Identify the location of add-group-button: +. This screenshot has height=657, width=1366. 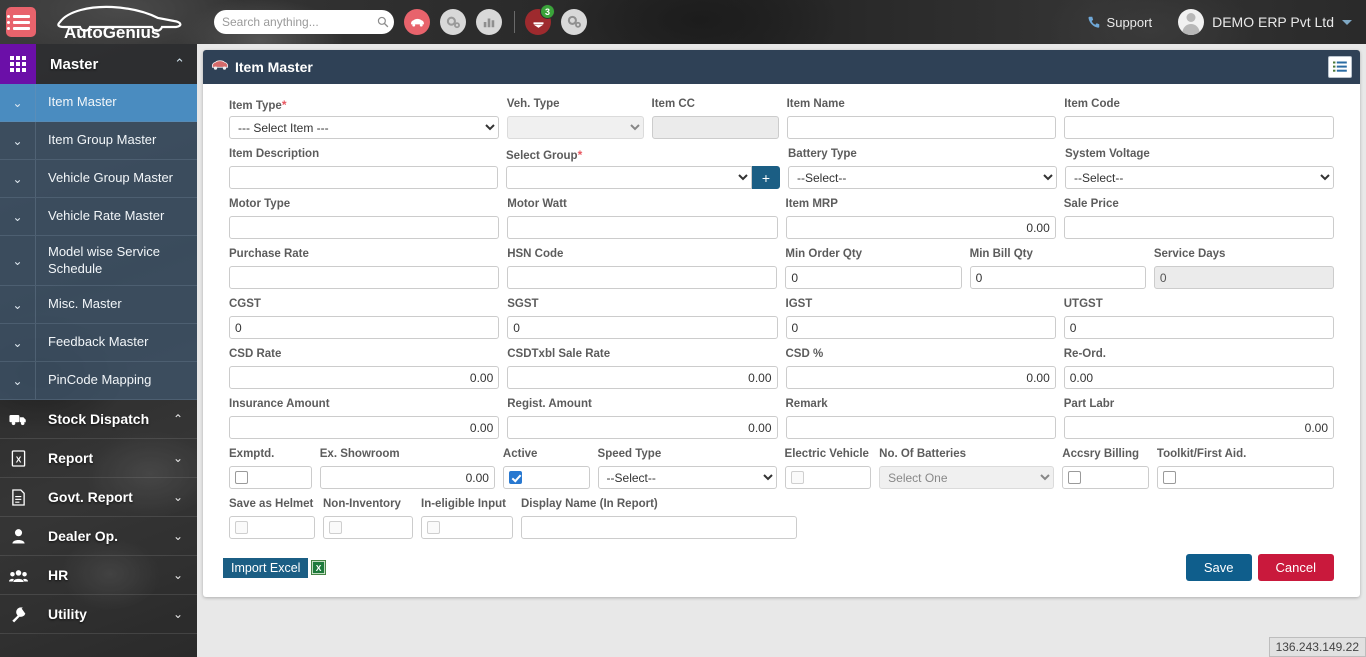
(766, 177).